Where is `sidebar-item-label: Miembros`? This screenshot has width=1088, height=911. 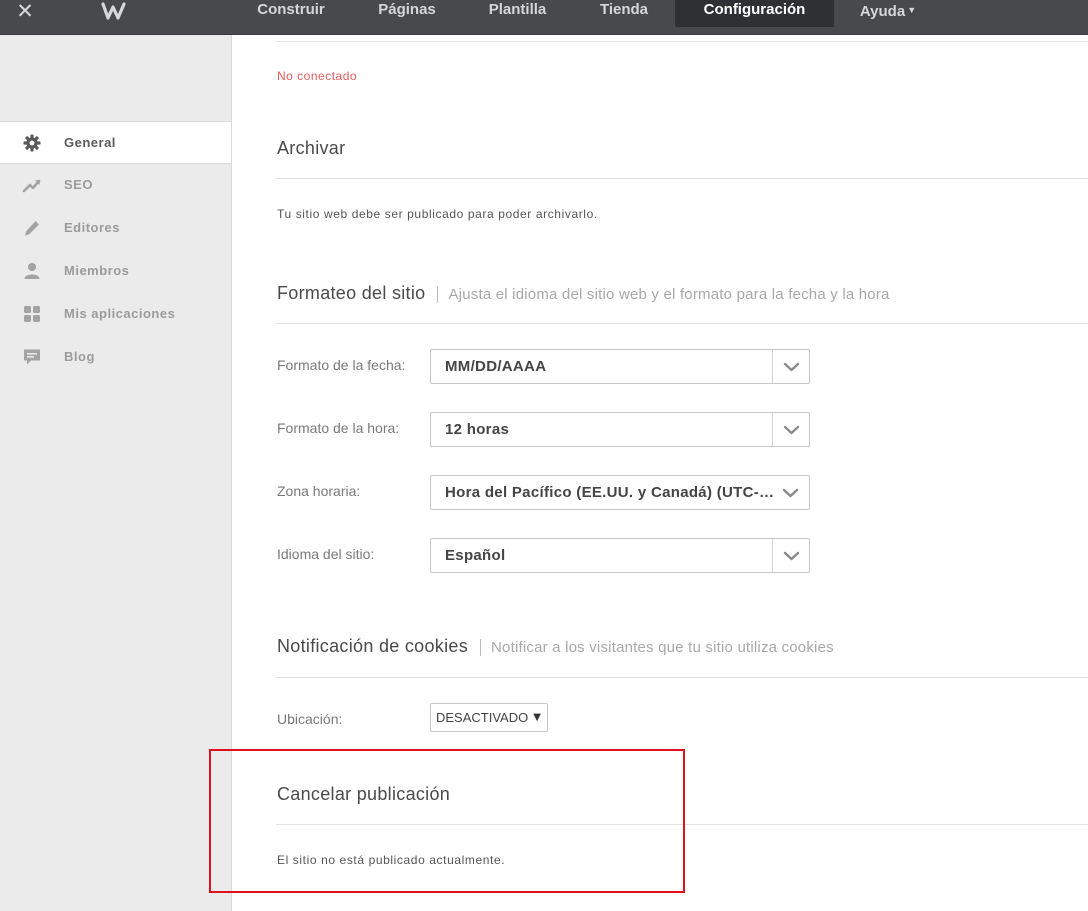 sidebar-item-label: Miembros is located at coordinates (97, 270).